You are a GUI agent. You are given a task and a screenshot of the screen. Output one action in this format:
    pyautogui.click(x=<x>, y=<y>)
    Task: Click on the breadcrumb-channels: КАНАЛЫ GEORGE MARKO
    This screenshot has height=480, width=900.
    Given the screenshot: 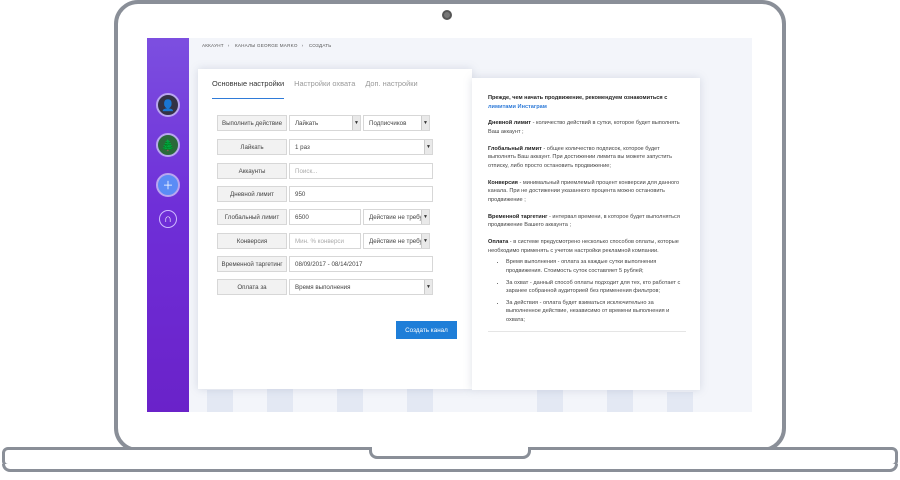 What is the action you would take?
    pyautogui.click(x=266, y=45)
    